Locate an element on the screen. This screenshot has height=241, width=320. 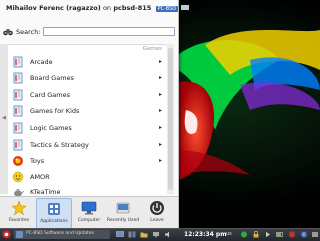
tab-label: Favorites is located at coordinates (19, 220).